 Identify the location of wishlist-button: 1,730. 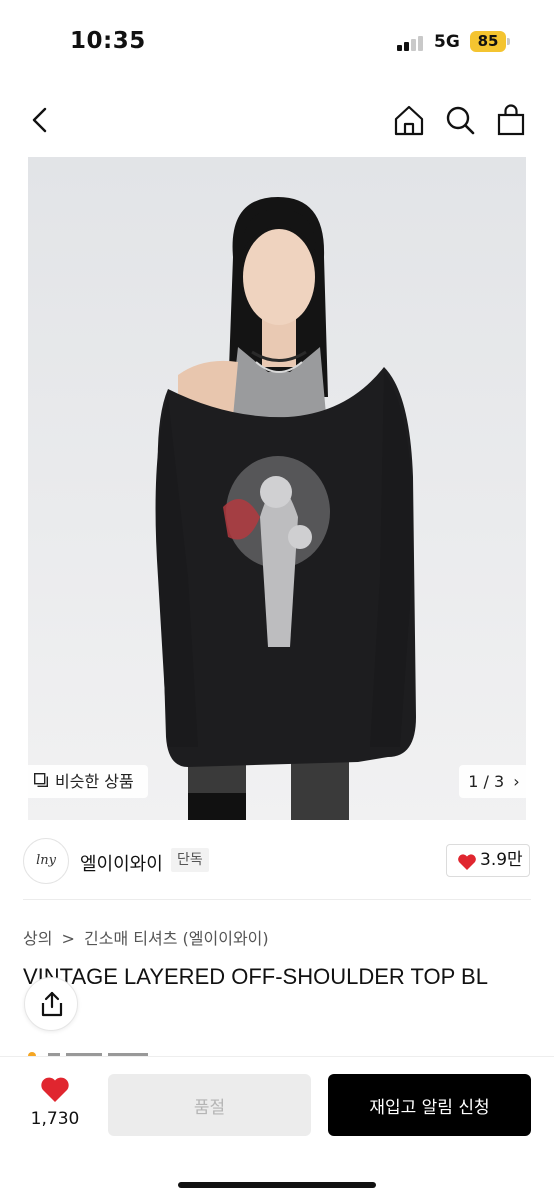
(55, 1106).